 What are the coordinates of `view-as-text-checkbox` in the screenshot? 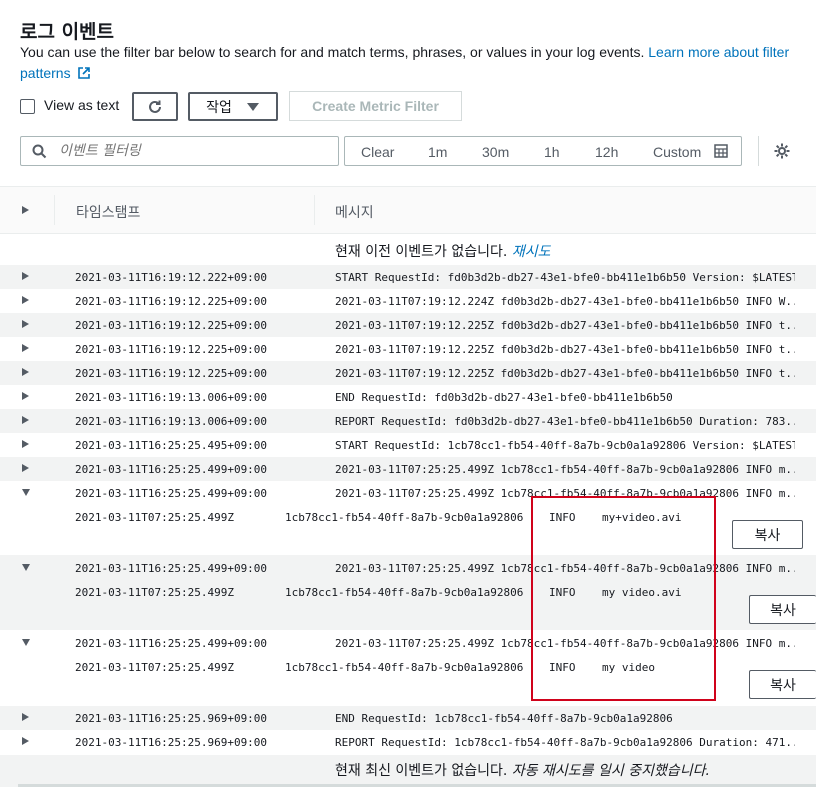 It's located at (27, 106).